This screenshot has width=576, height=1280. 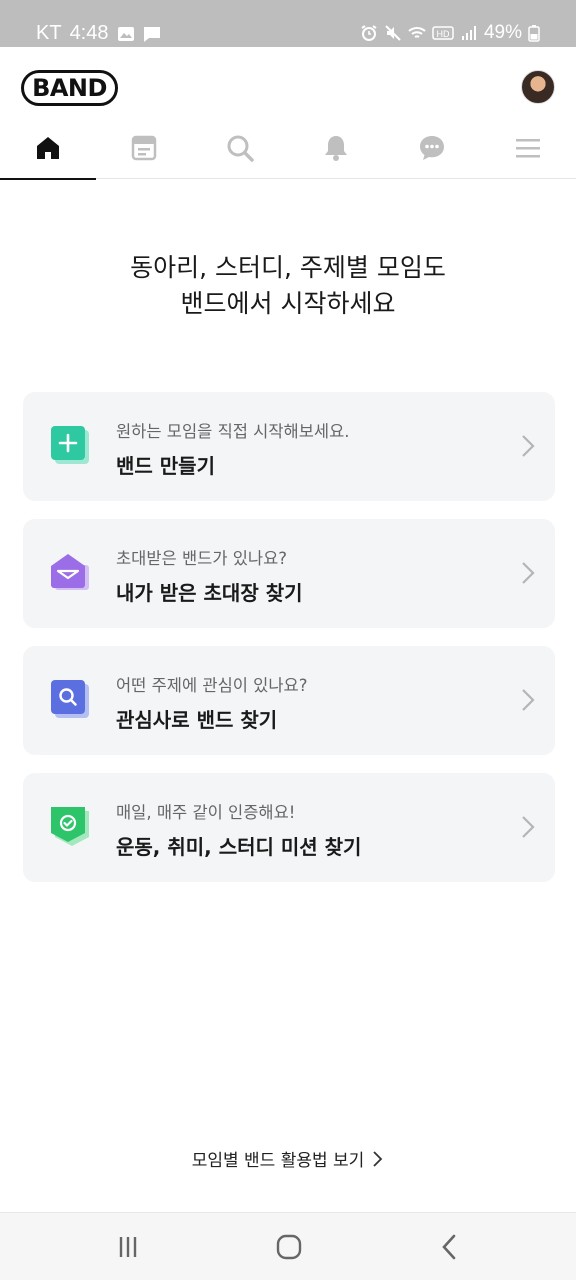 I want to click on bell-icon, so click(x=336, y=148).